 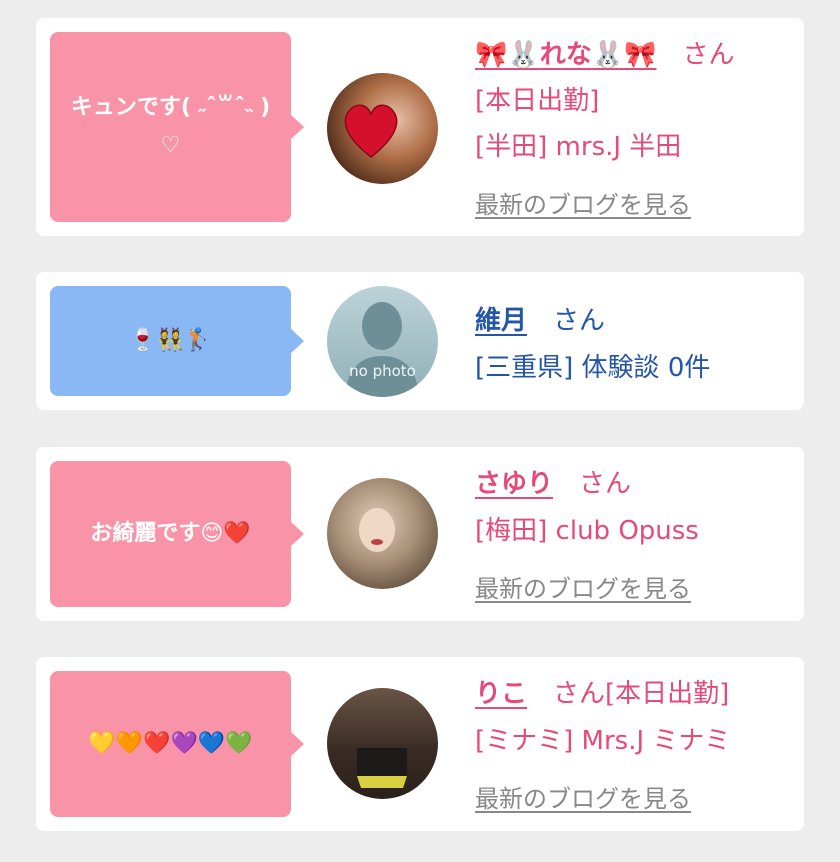 What do you see at coordinates (382, 349) in the screenshot?
I see `person-silhouette-icon` at bounding box center [382, 349].